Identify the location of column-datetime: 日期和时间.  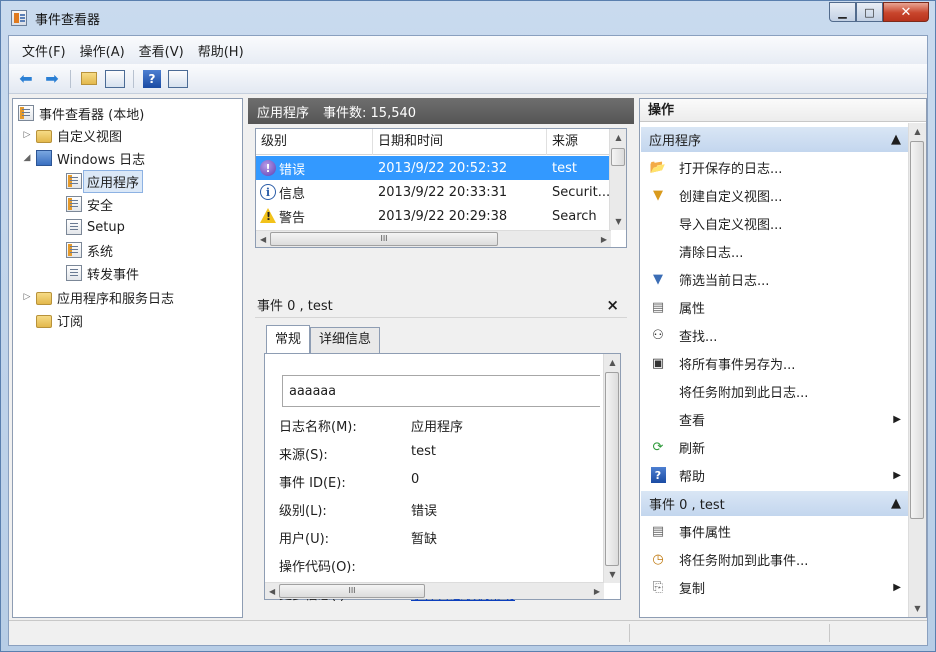
(460, 142).